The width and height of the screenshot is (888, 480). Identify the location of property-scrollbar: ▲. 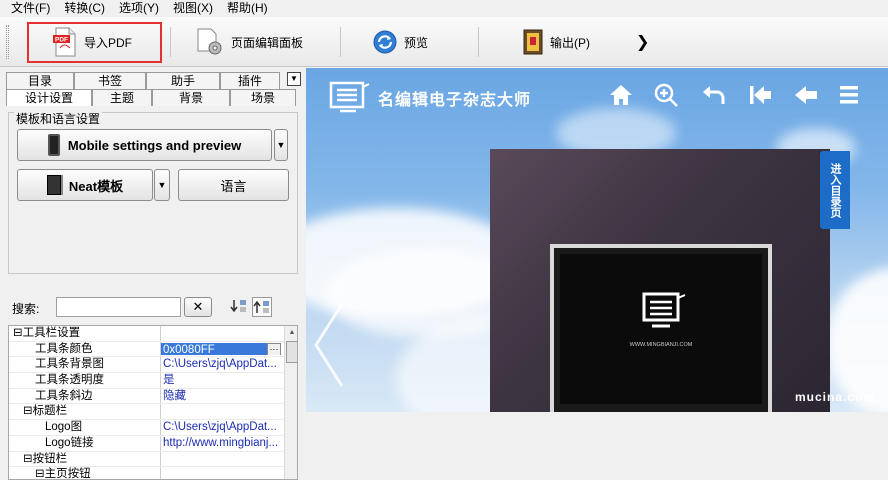
(290, 402).